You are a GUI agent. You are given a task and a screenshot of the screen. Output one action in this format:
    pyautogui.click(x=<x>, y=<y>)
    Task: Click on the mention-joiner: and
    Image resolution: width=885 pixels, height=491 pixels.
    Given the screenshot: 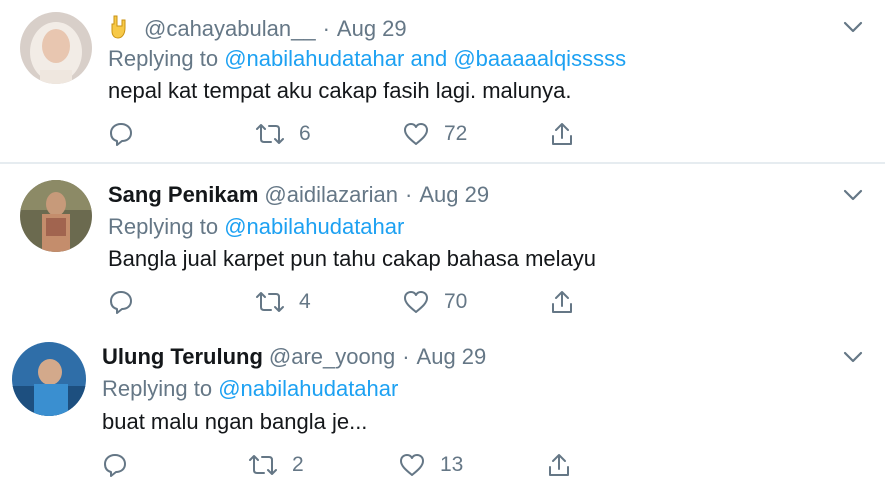 What is the action you would take?
    pyautogui.click(x=429, y=58)
    